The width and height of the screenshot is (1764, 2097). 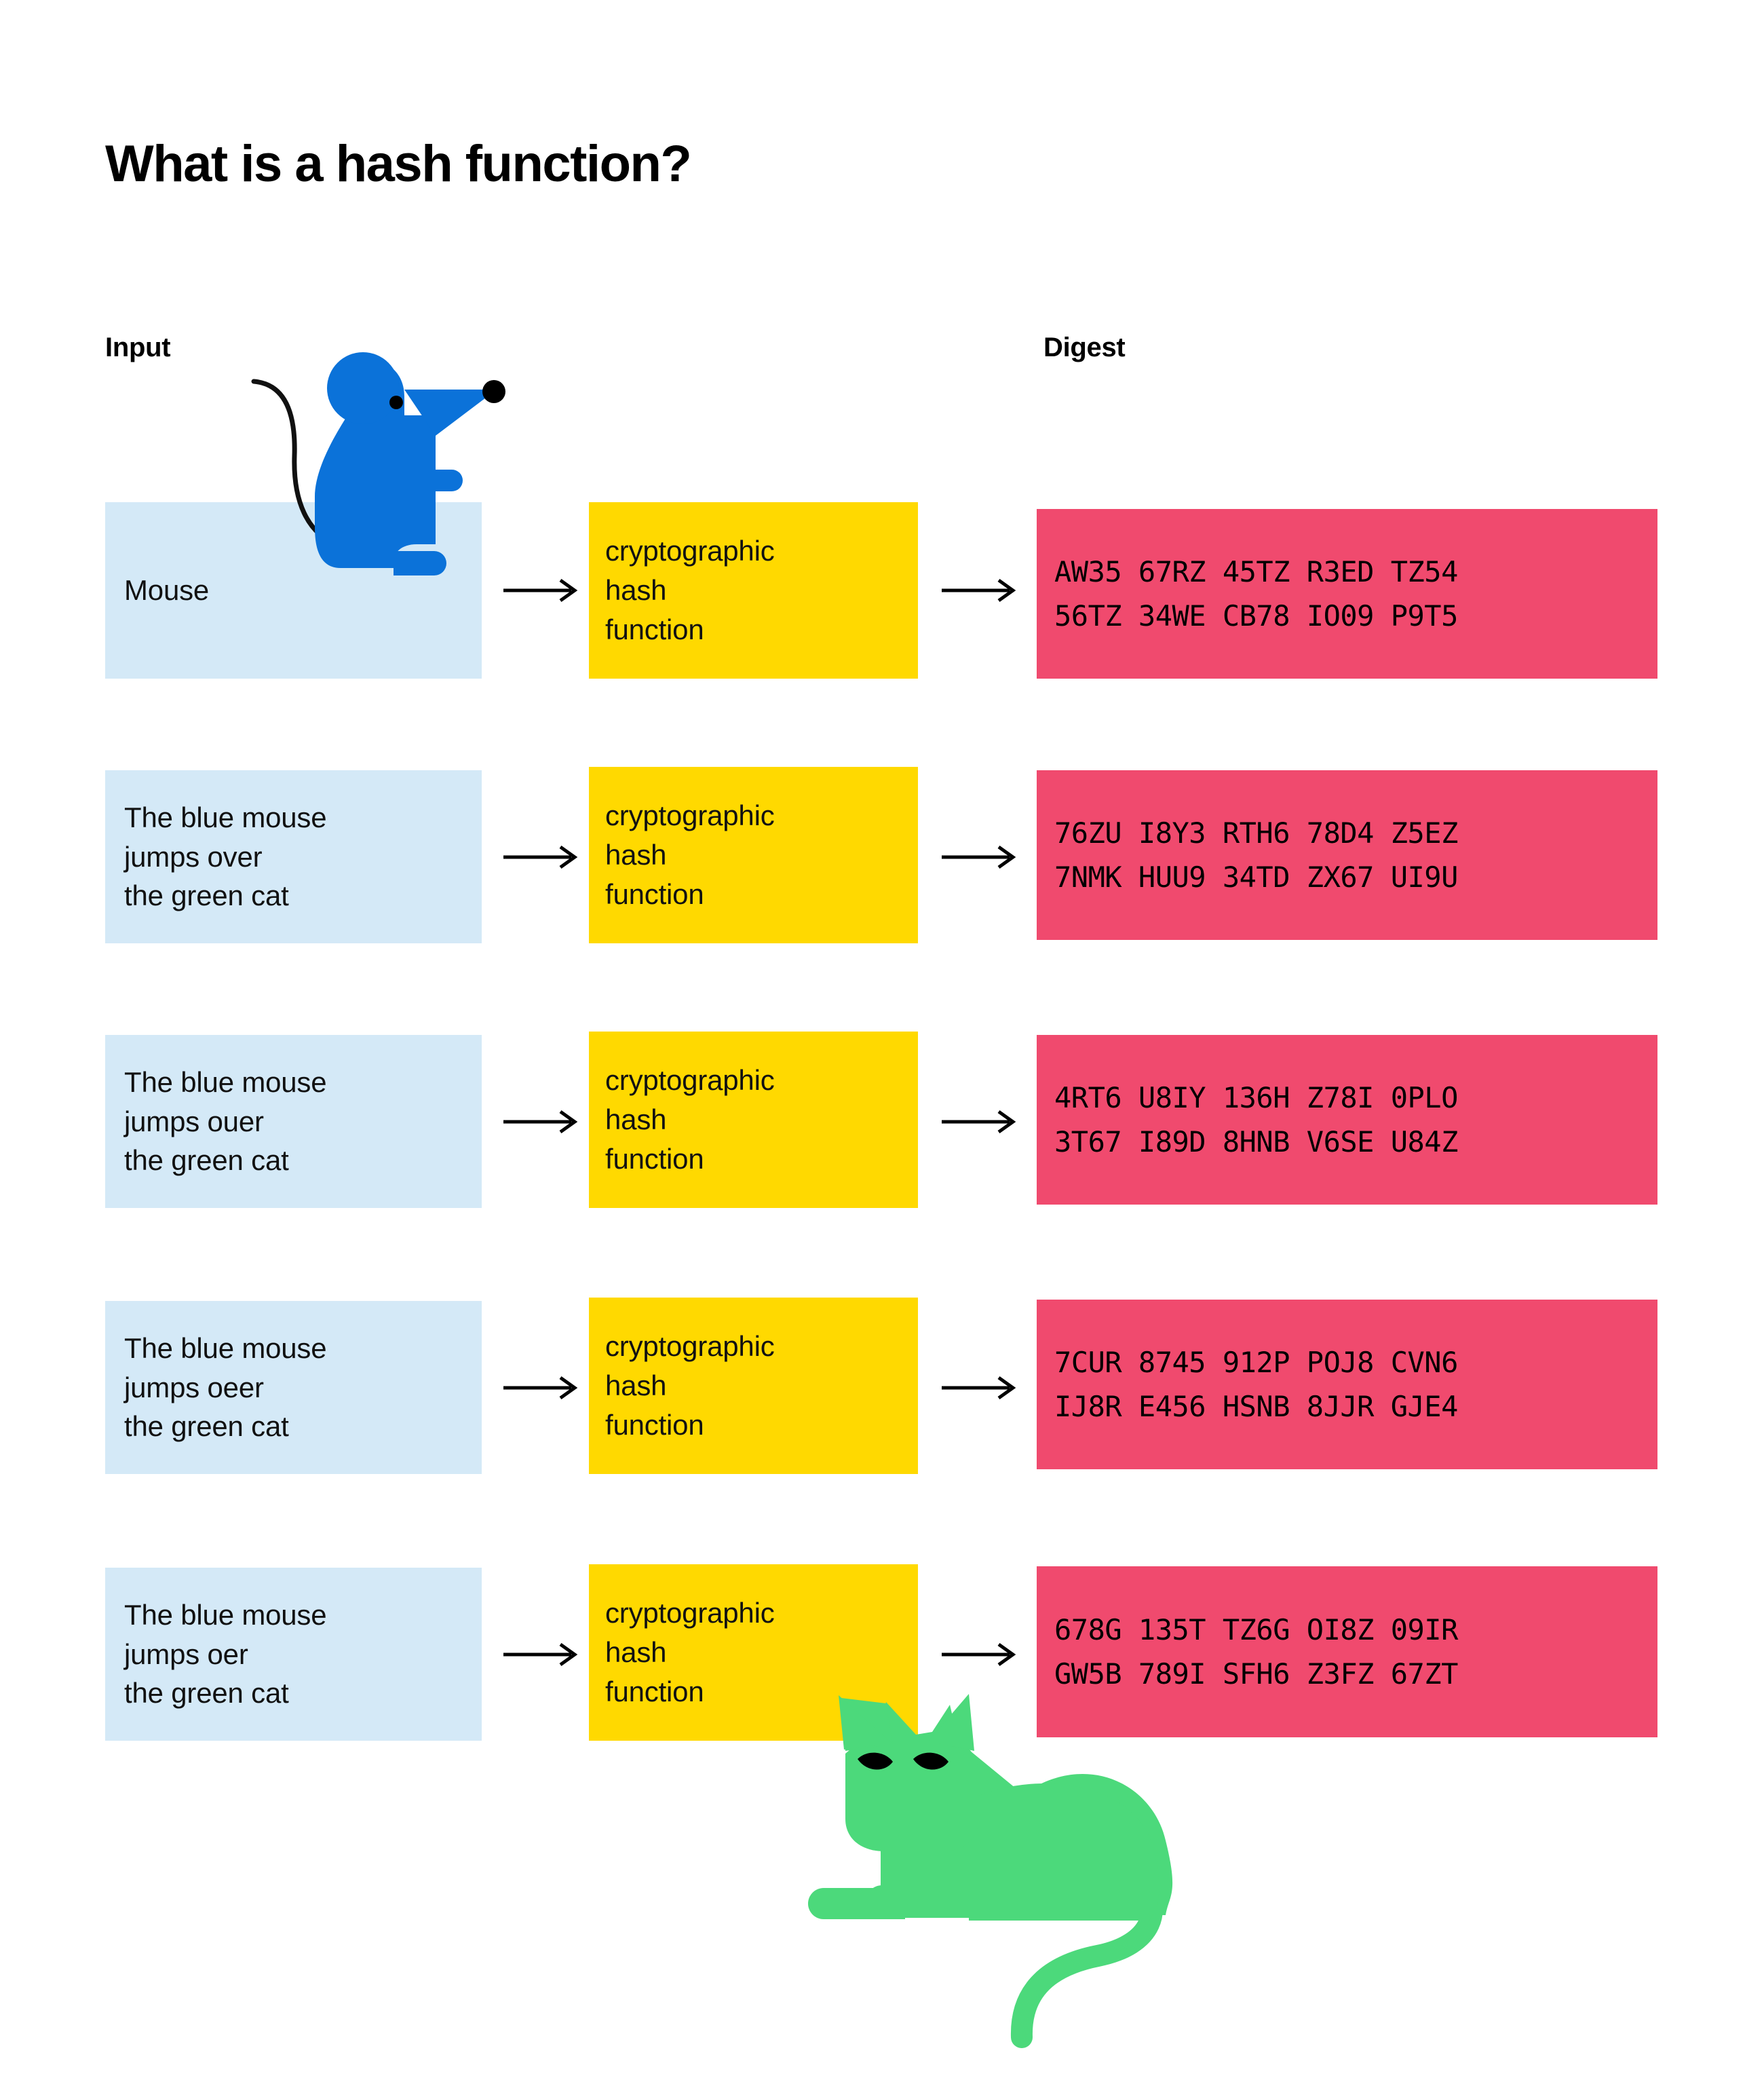 I want to click on digest-line: IJ8R E456 HSNB 8JJR GJE4, so click(x=1256, y=1406).